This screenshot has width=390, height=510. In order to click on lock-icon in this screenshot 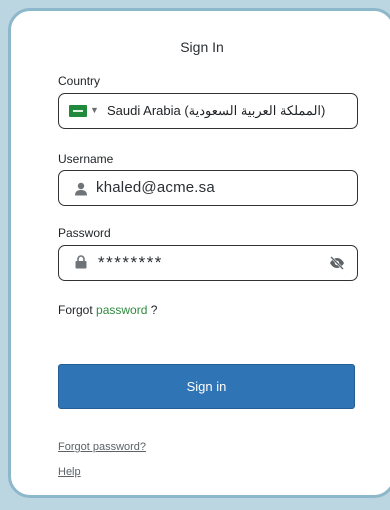, I will do `click(81, 262)`.